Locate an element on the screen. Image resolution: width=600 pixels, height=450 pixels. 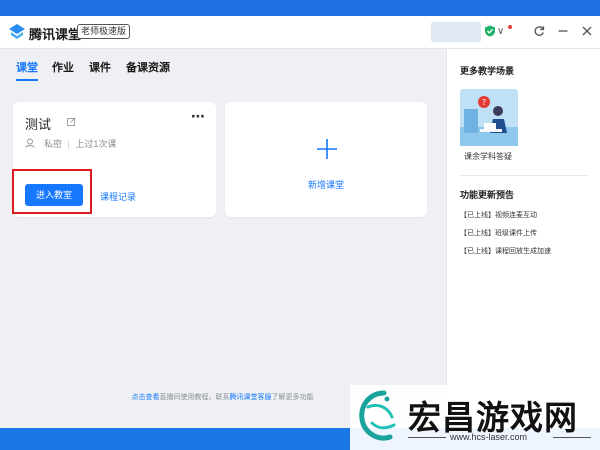
title-bar: 腾讯课堂 老师极速版 ∨ is located at coordinates (300, 32).